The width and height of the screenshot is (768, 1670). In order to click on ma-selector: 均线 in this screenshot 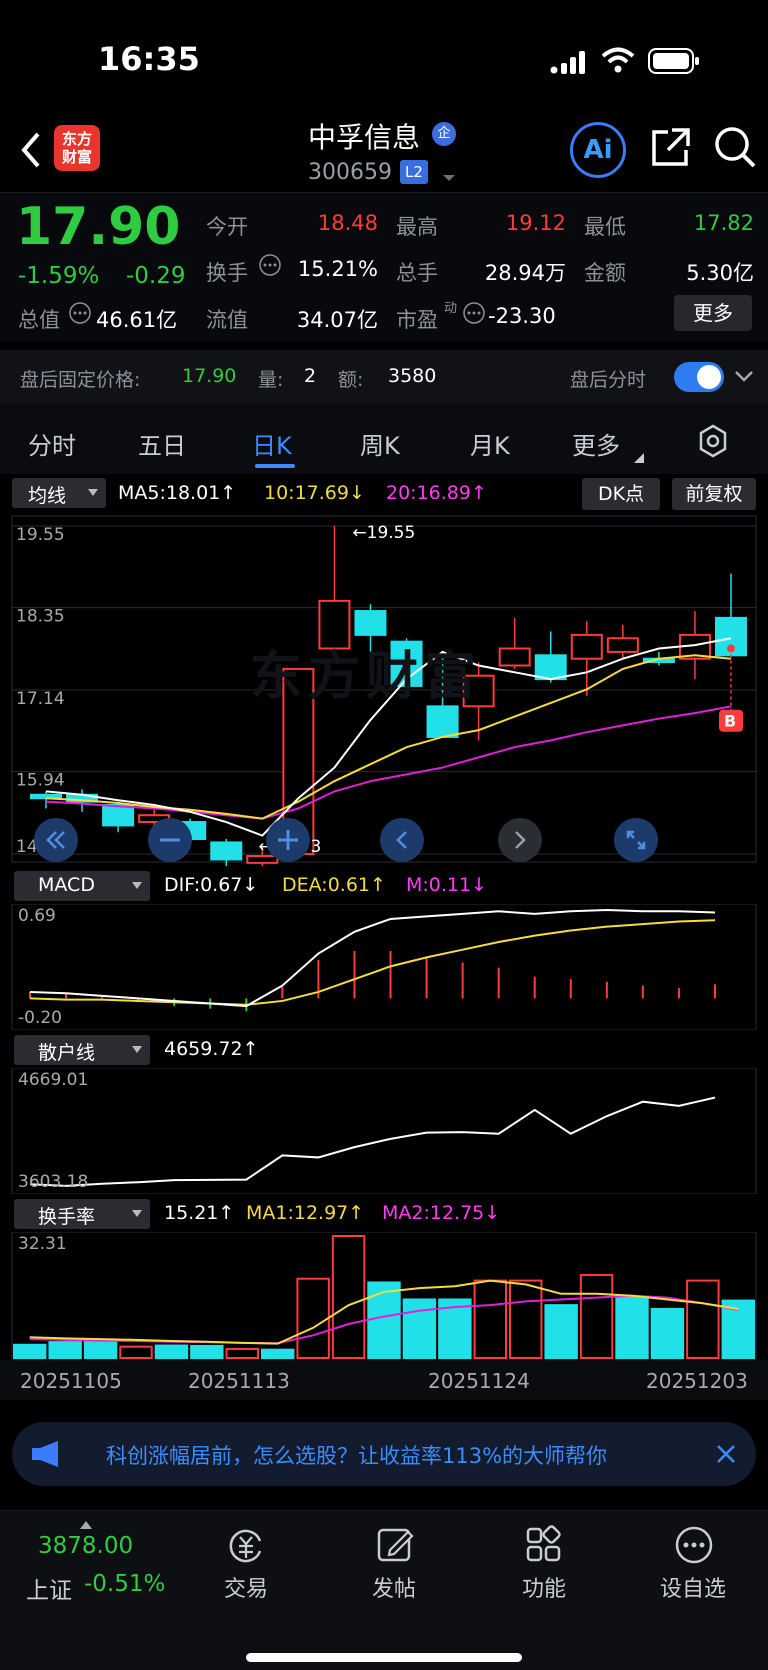, I will do `click(59, 493)`.